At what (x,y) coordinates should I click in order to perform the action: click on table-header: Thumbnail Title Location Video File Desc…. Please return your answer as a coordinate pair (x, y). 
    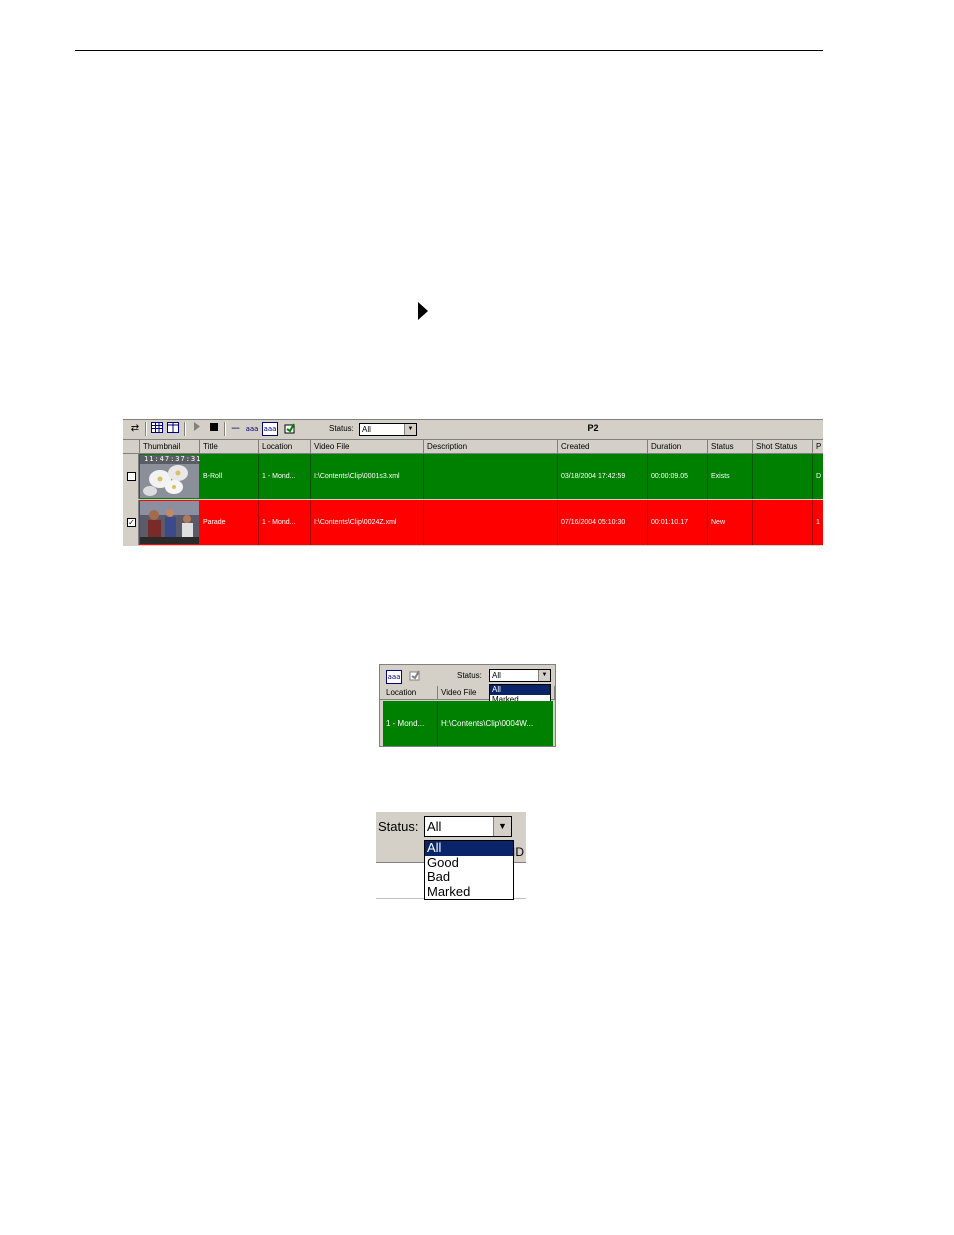
    Looking at the image, I should click on (473, 447).